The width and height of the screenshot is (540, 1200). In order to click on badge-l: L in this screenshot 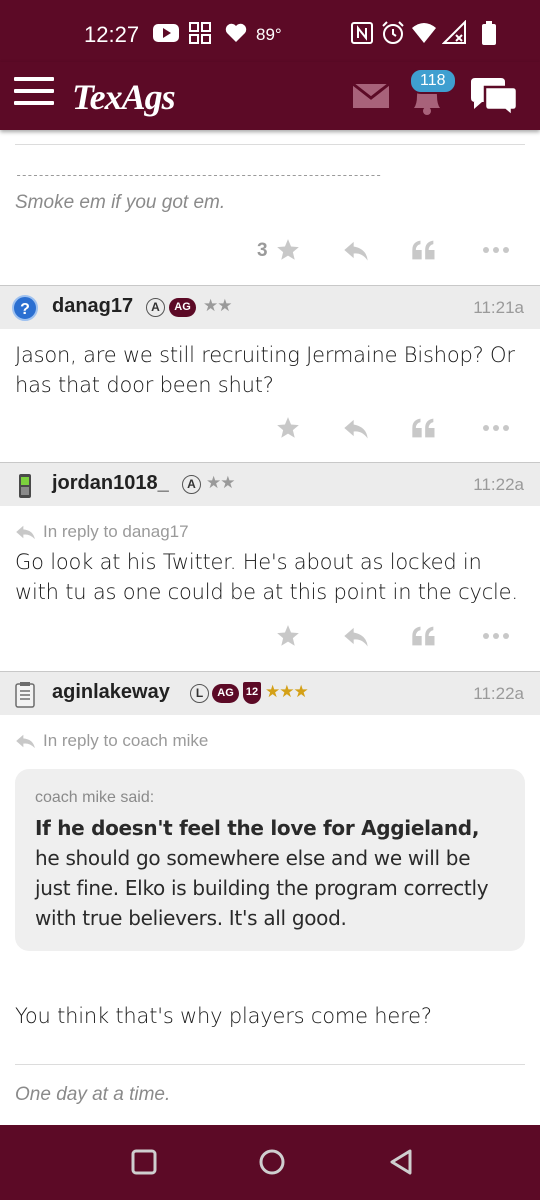, I will do `click(199, 693)`.